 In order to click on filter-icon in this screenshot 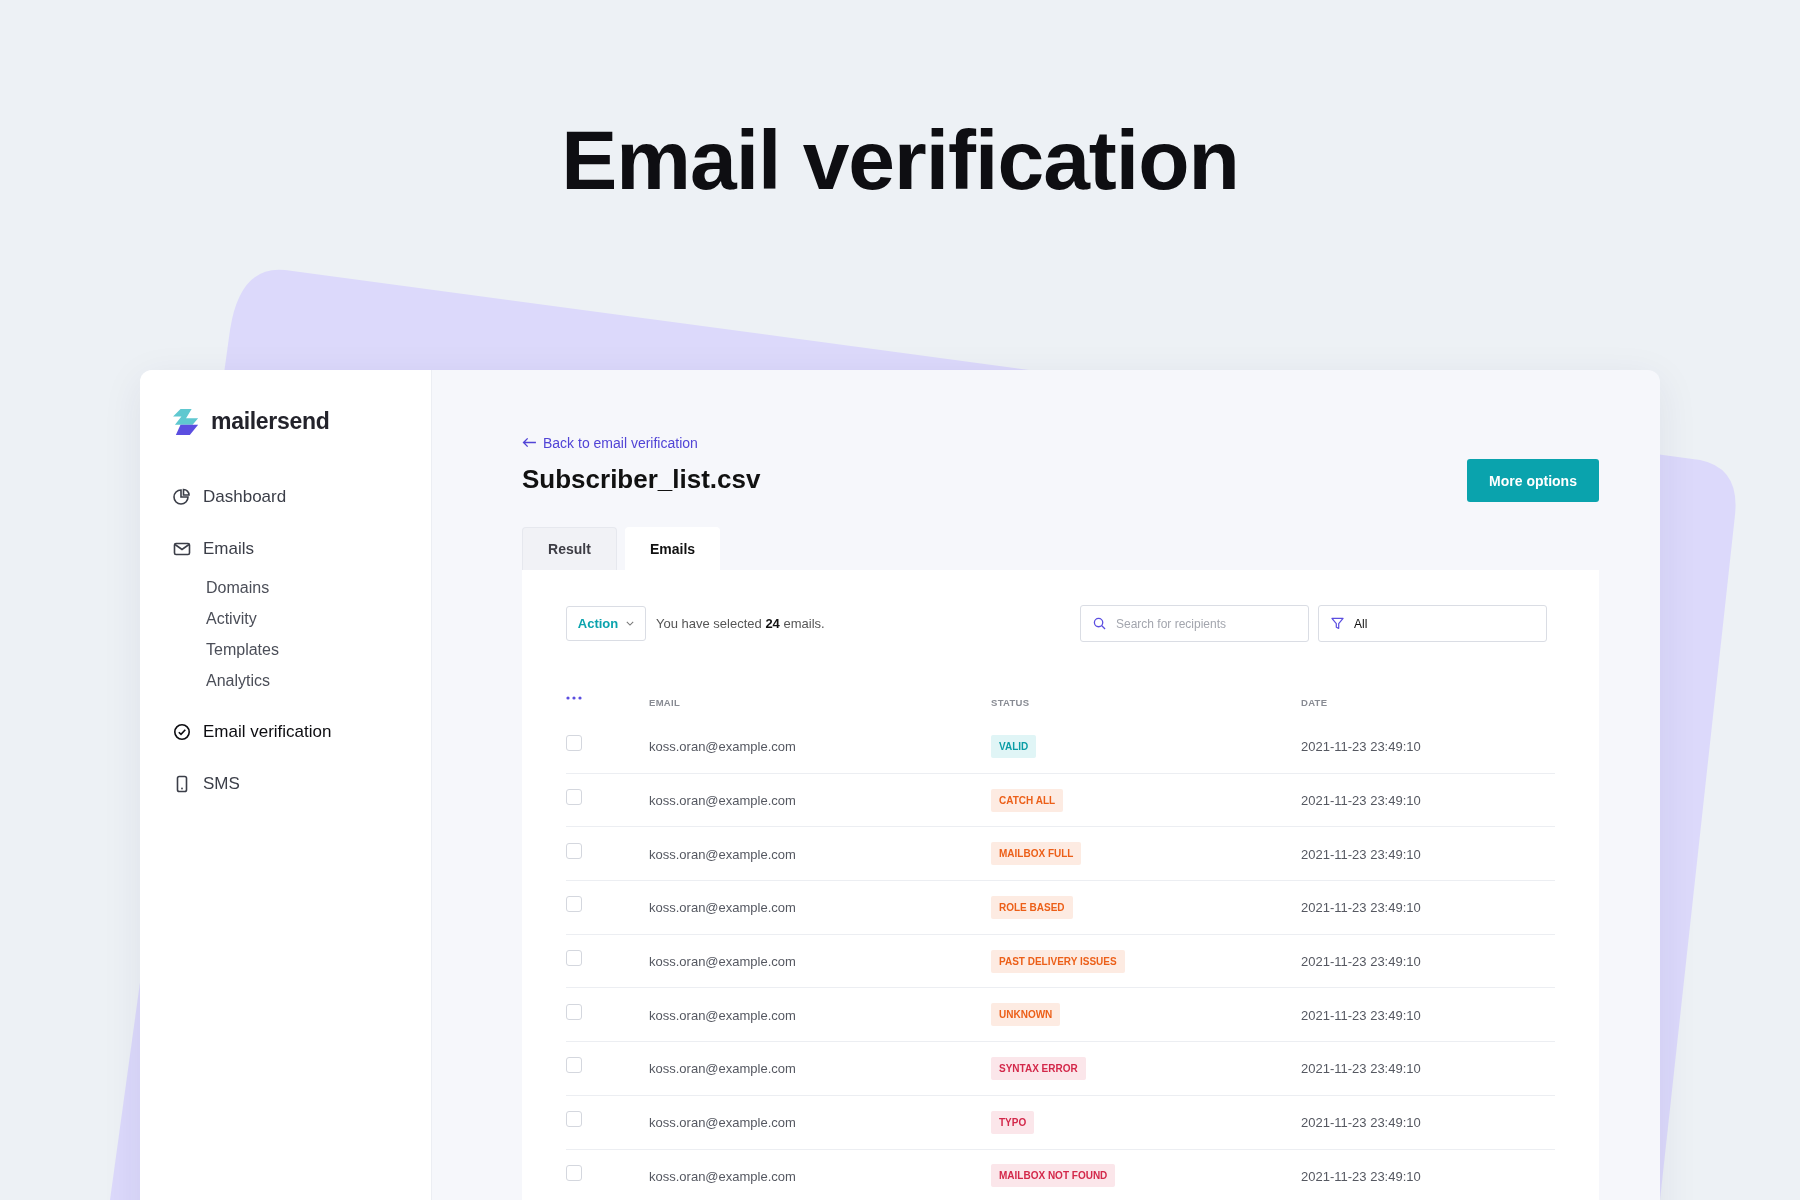, I will do `click(1337, 623)`.